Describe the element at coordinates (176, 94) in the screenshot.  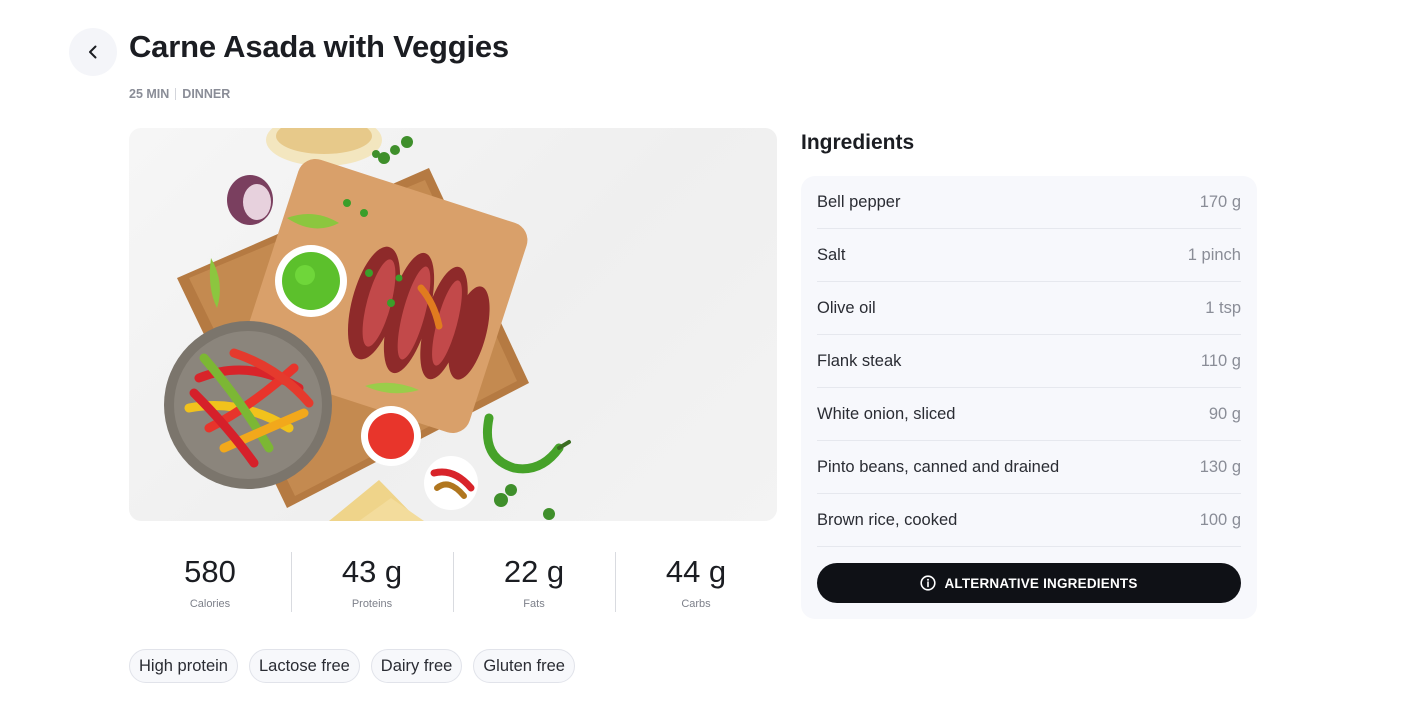
I see `meta-divider` at that location.